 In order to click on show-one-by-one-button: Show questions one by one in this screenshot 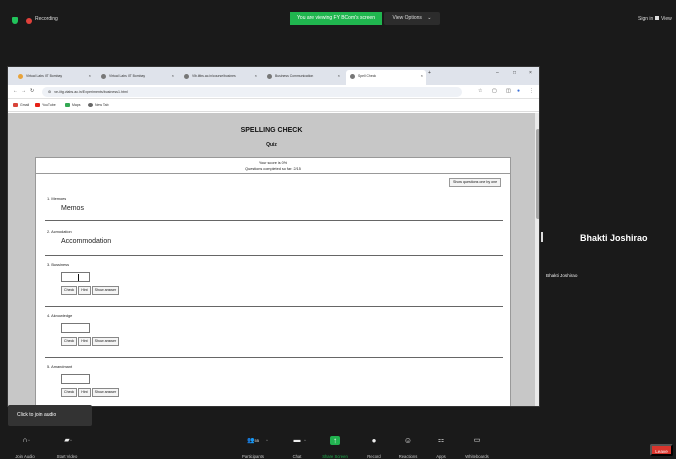, I will do `click(475, 182)`.